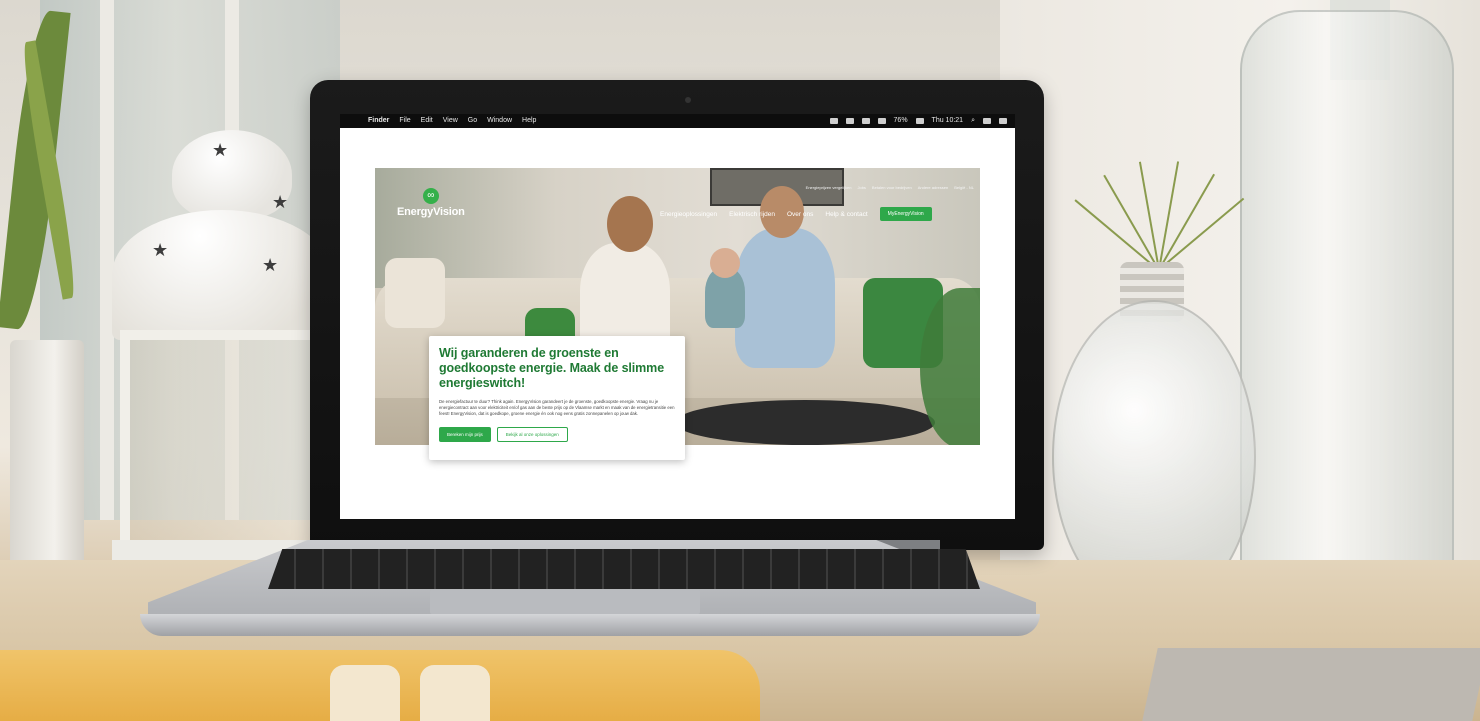 This screenshot has height=721, width=1480. What do you see at coordinates (881, 121) in the screenshot?
I see `wifi-icon` at bounding box center [881, 121].